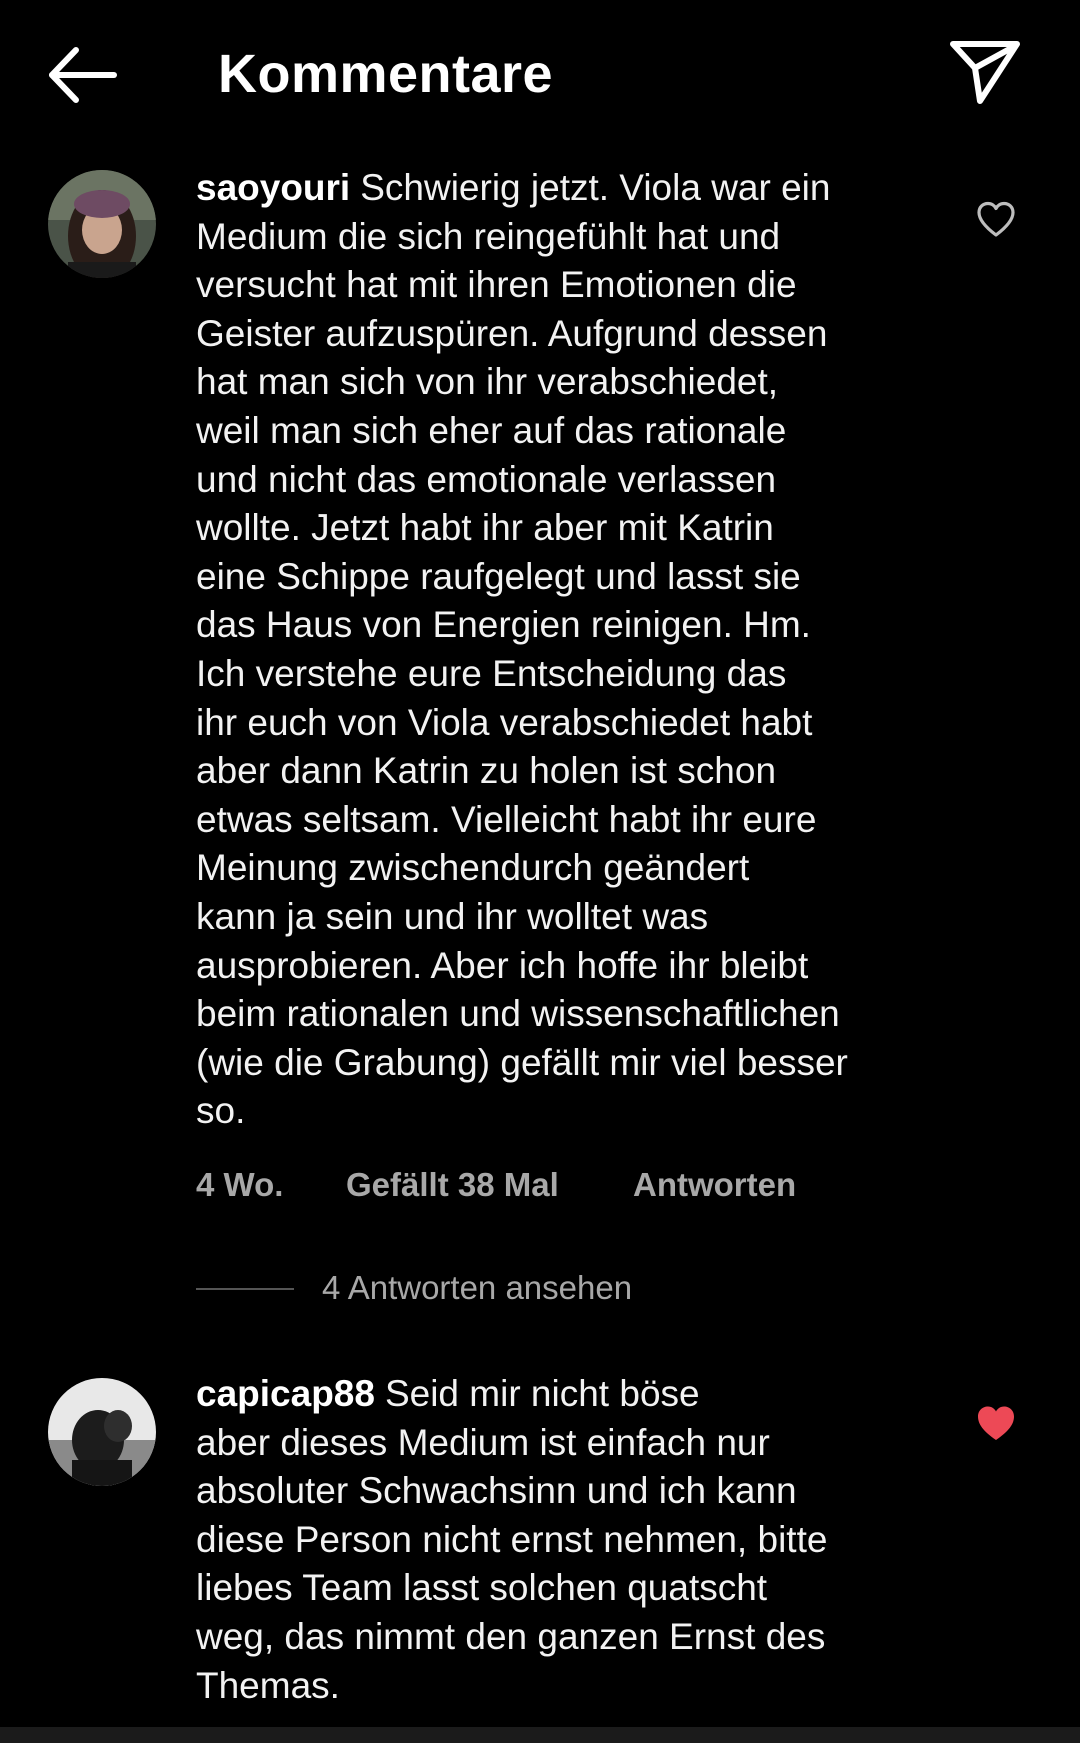  What do you see at coordinates (285, 1393) in the screenshot?
I see `comment-username: capicap88` at bounding box center [285, 1393].